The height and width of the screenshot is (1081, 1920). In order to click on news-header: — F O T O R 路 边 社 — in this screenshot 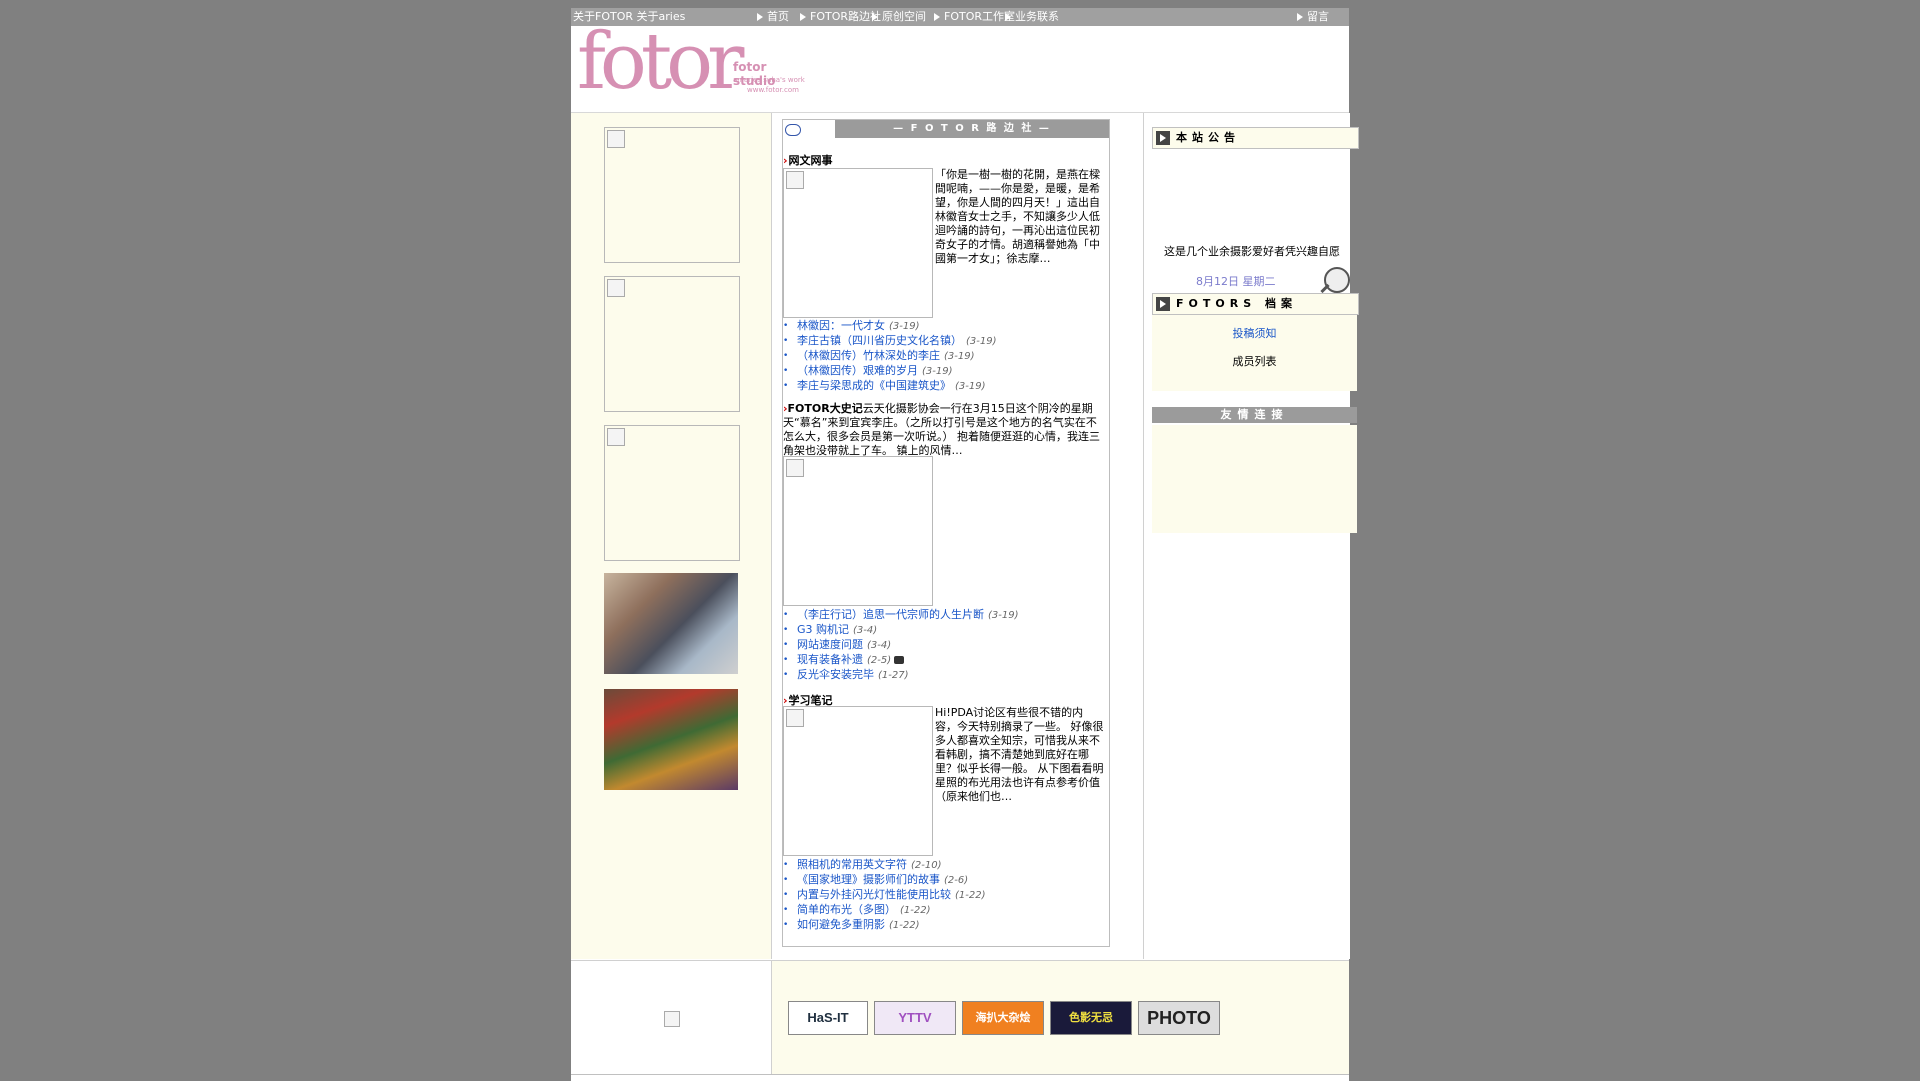, I will do `click(946, 129)`.